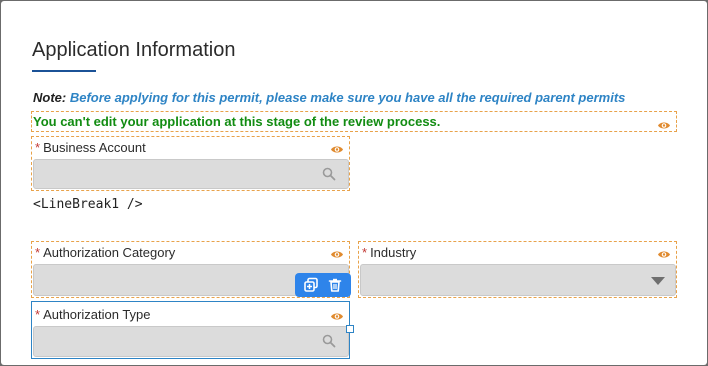  I want to click on duplicate-icon, so click(311, 285).